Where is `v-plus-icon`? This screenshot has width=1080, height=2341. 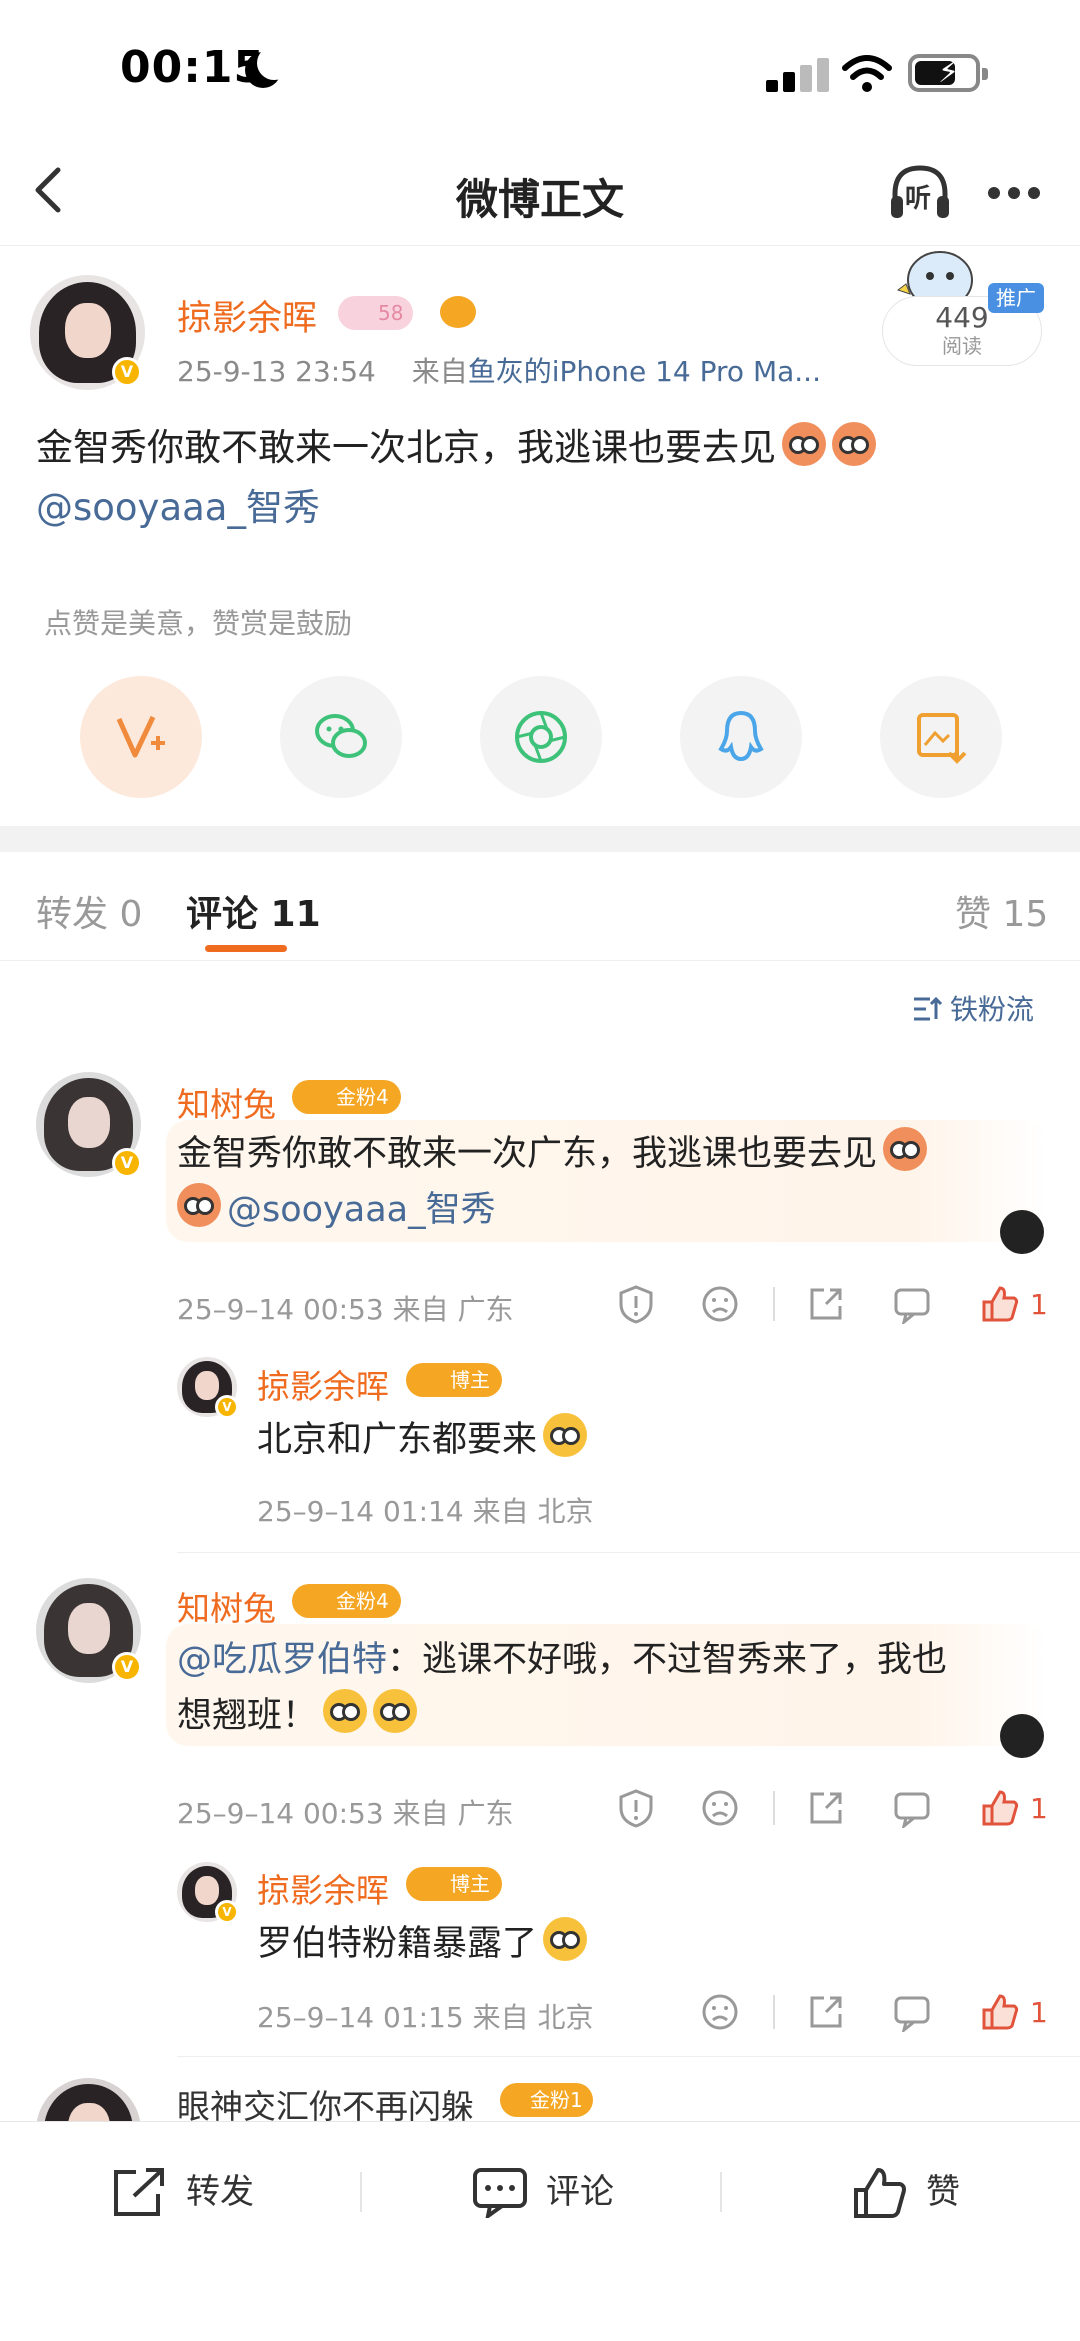
v-plus-icon is located at coordinates (140, 736).